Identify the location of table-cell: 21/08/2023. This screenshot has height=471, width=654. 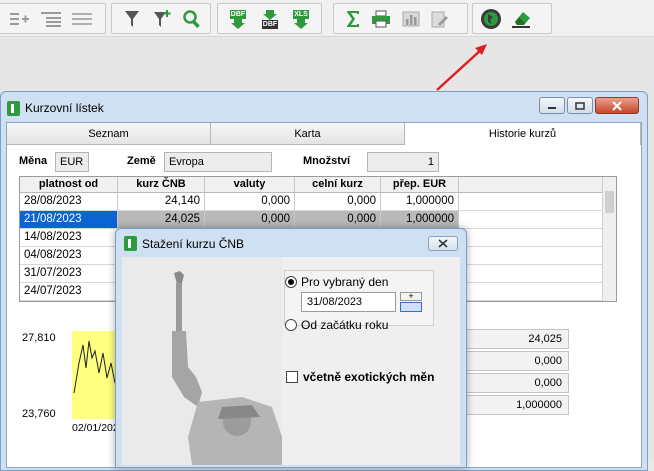
(69, 219).